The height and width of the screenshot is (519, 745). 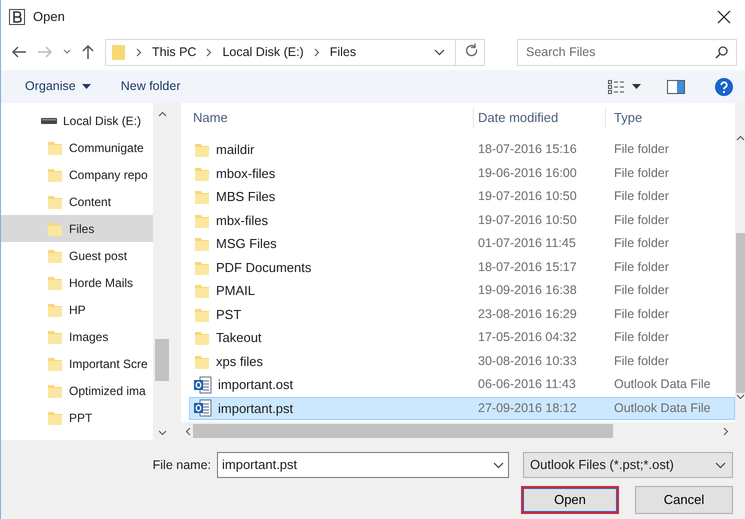 I want to click on breadcrumb-item: Files, so click(x=343, y=52).